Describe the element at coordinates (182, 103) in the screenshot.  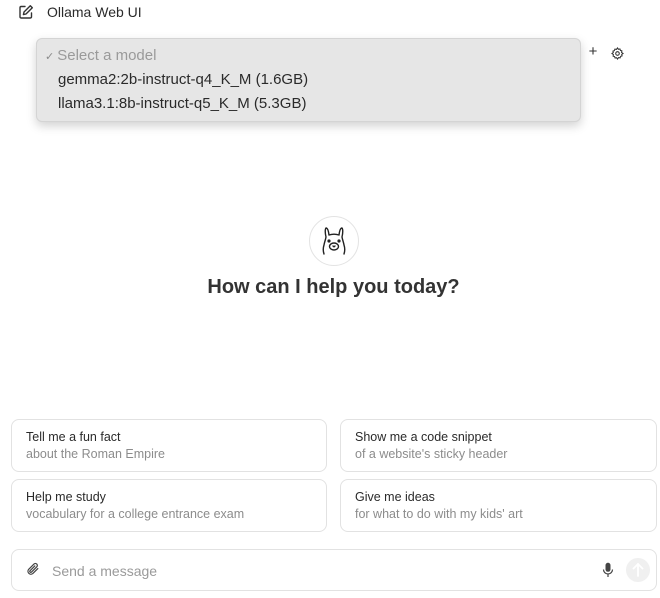
I see `model-option-llama3: llama3.1:8b-instruct-q5_K_M (5.3GB)` at that location.